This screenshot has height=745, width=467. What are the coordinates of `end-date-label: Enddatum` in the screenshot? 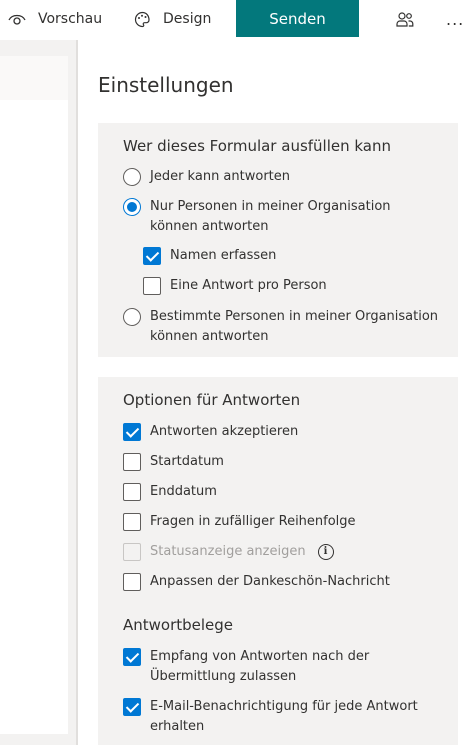 It's located at (183, 491).